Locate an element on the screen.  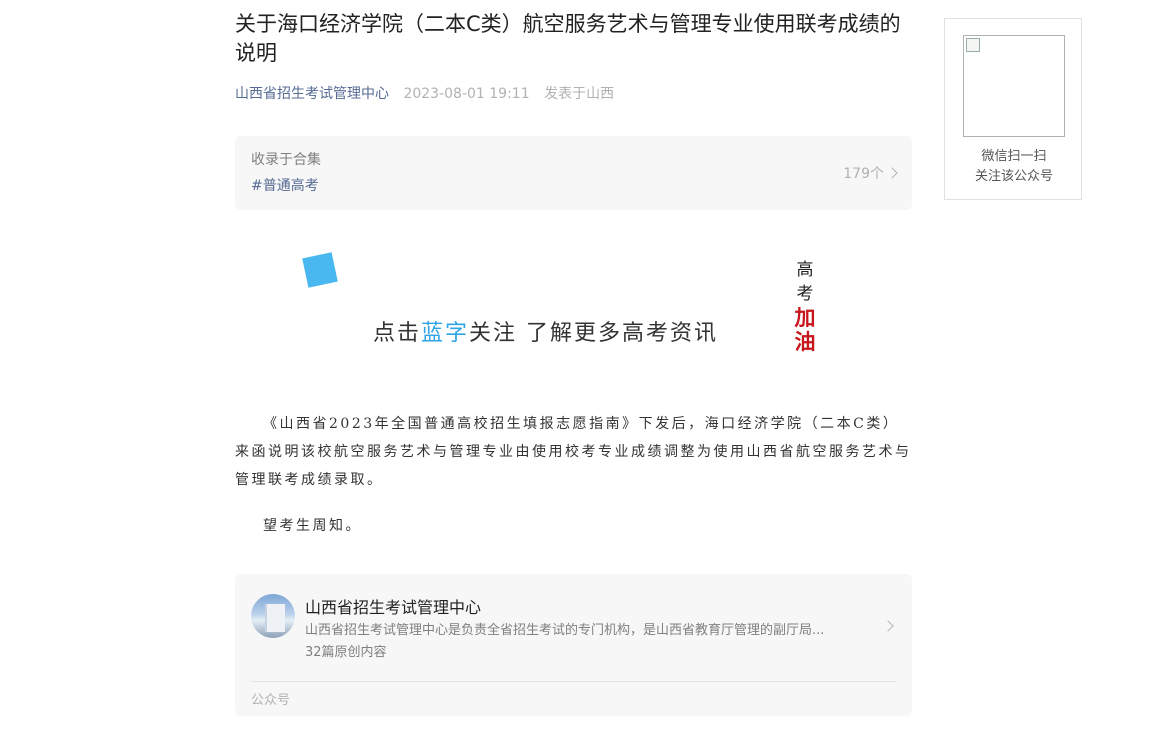
broken-image-icon is located at coordinates (973, 45).